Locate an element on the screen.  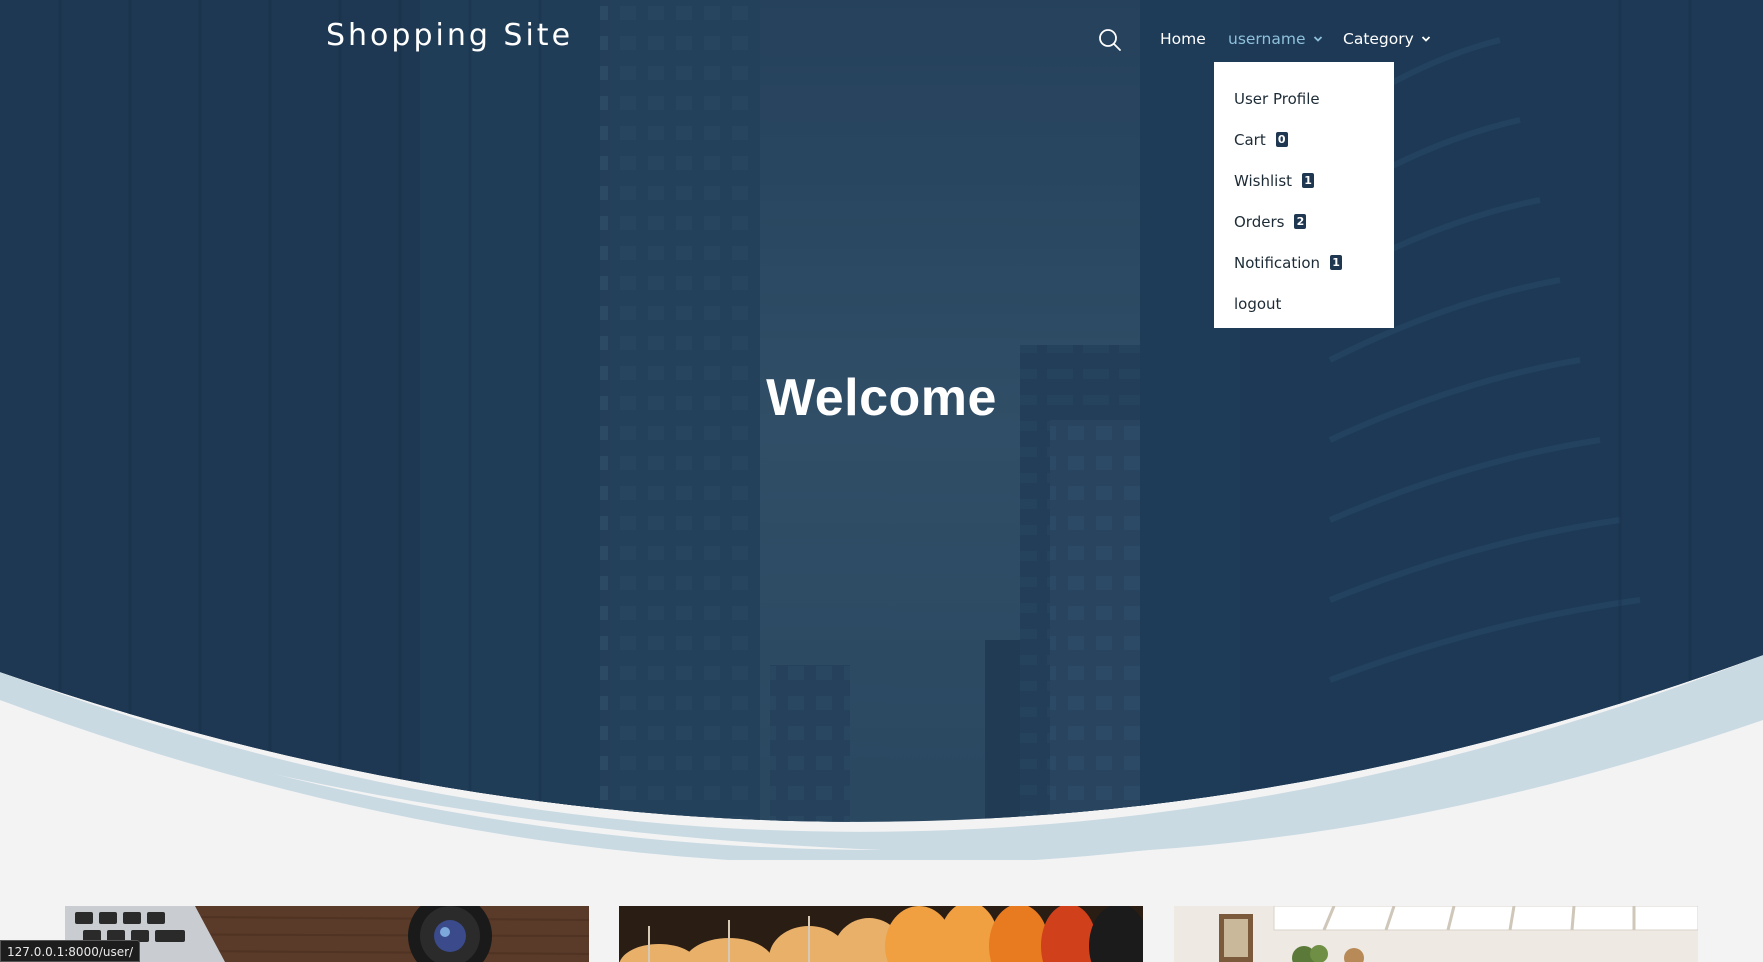
orders-count-badge: 2 is located at coordinates (1300, 221).